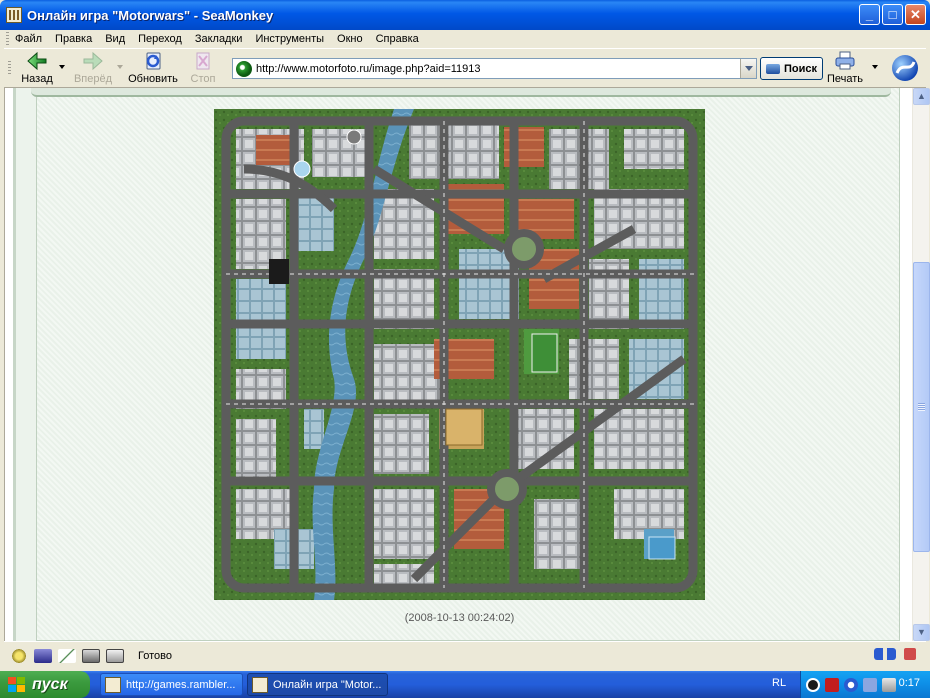 The height and width of the screenshot is (698, 930). I want to click on tray-app-icon, so click(813, 684).